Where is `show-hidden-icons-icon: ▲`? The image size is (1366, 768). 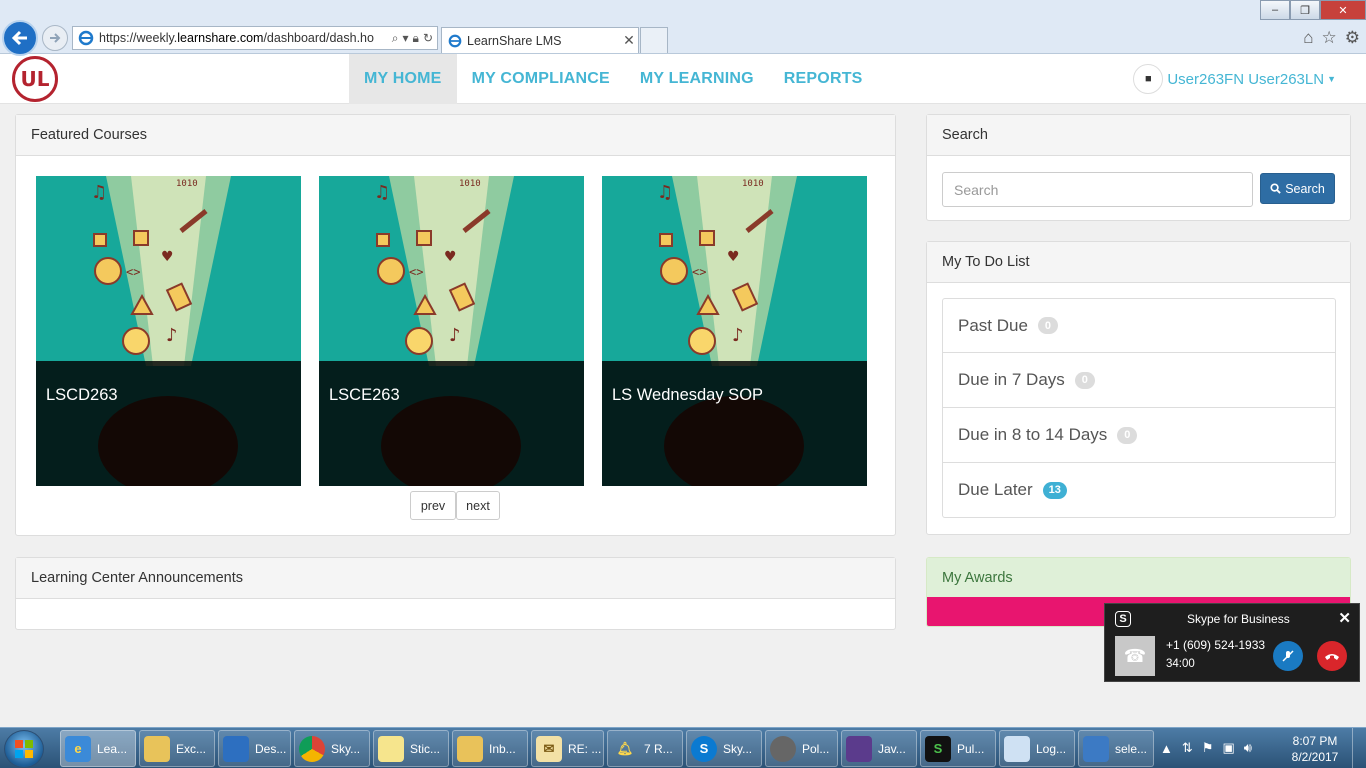
show-hidden-icons-icon: ▲ is located at coordinates (1166, 748).